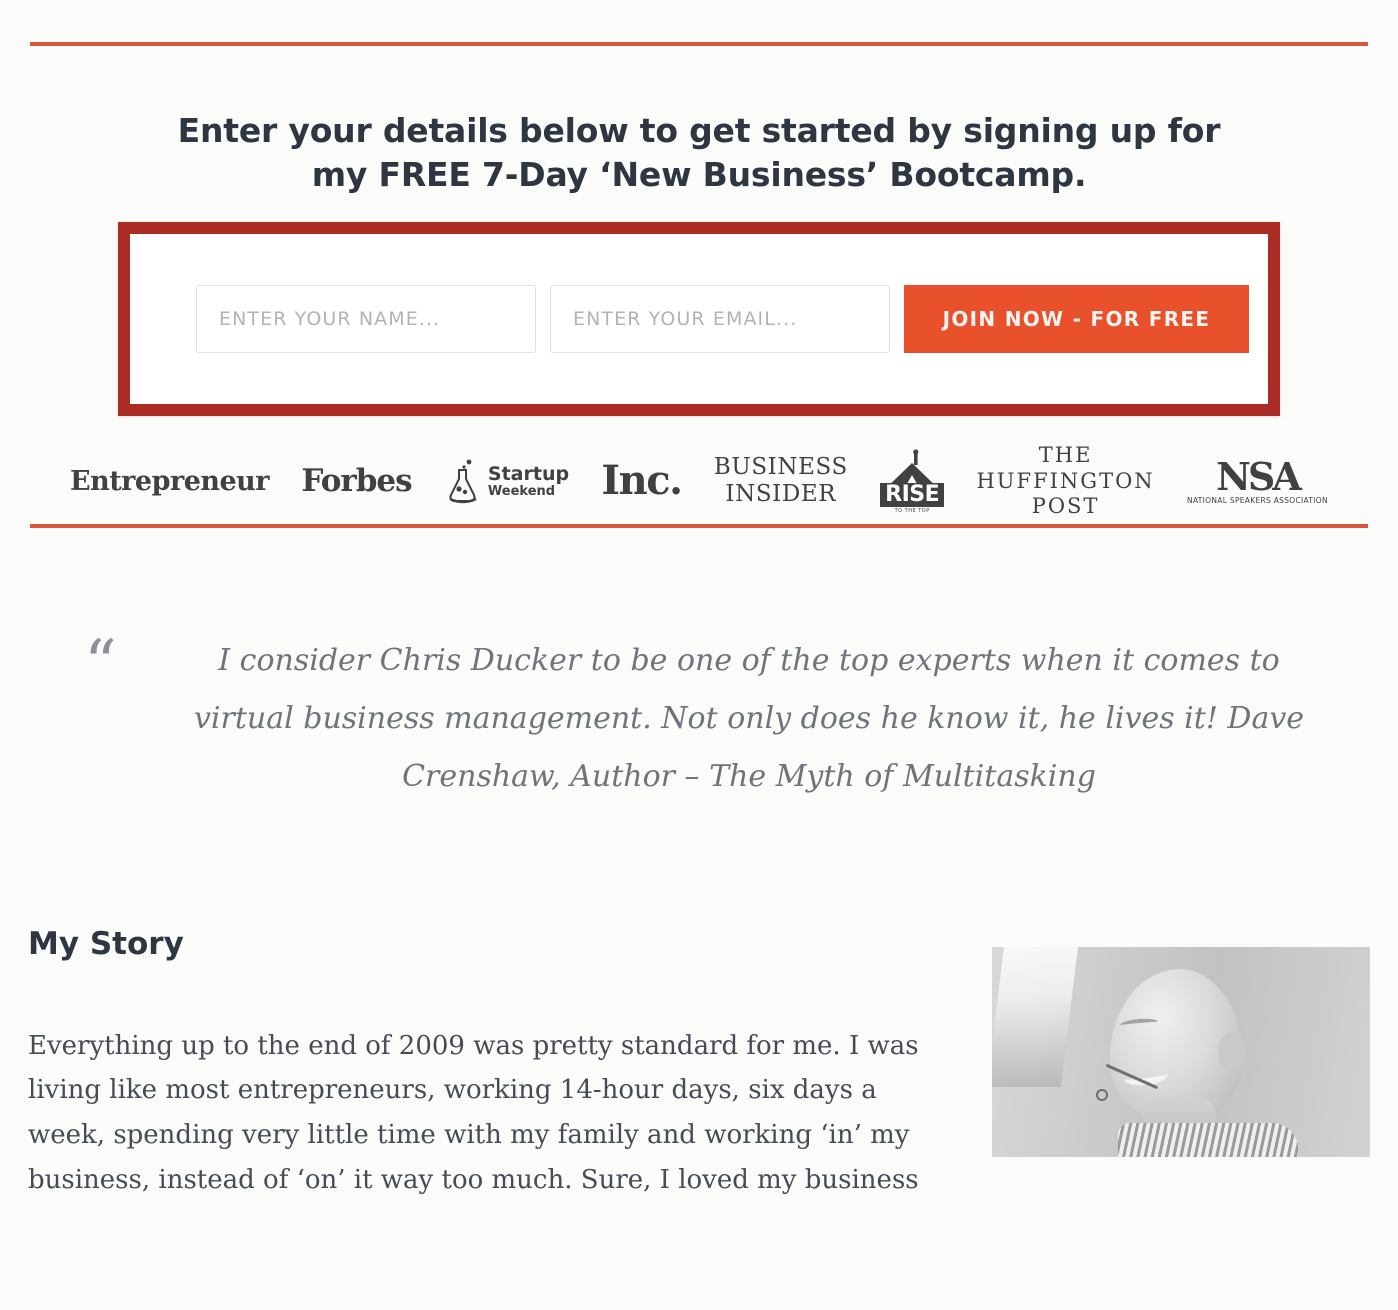 Image resolution: width=1398 pixels, height=1310 pixels. Describe the element at coordinates (780, 467) in the screenshot. I see `logo-business-insider-line1: BUSINESS` at that location.